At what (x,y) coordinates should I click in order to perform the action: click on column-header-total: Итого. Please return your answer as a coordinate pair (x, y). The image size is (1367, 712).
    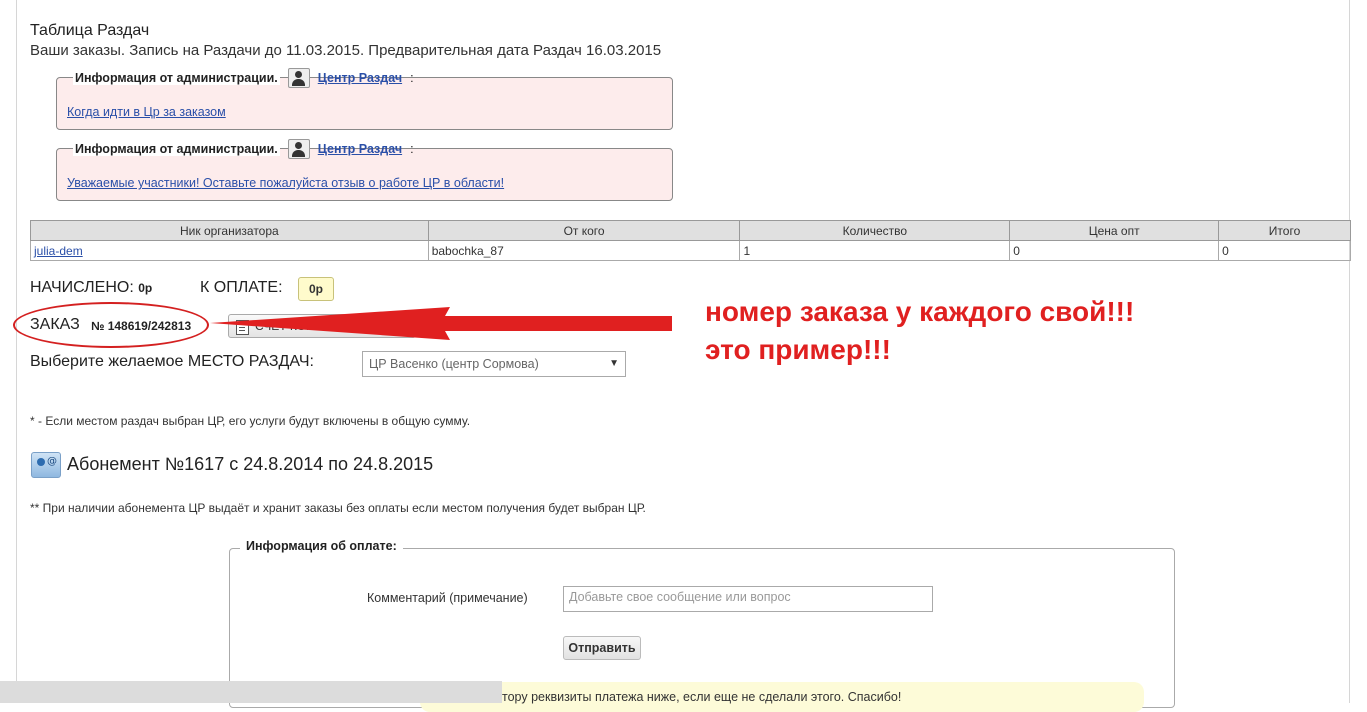
    Looking at the image, I should click on (1284, 230).